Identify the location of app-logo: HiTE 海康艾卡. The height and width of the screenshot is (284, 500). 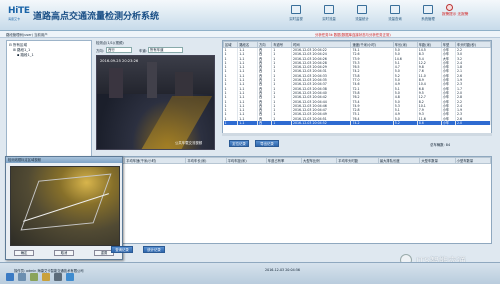
(19, 16).